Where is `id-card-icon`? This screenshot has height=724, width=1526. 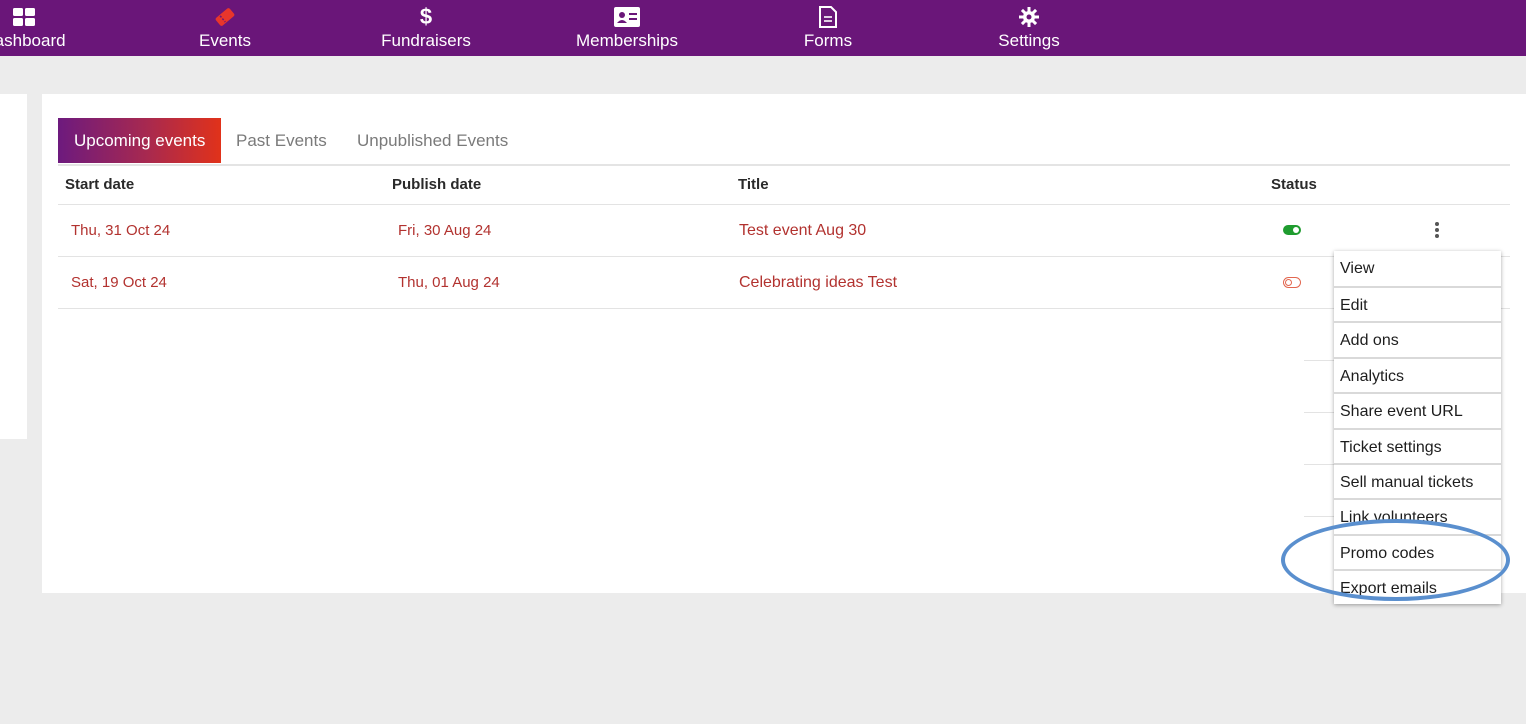 id-card-icon is located at coordinates (627, 17).